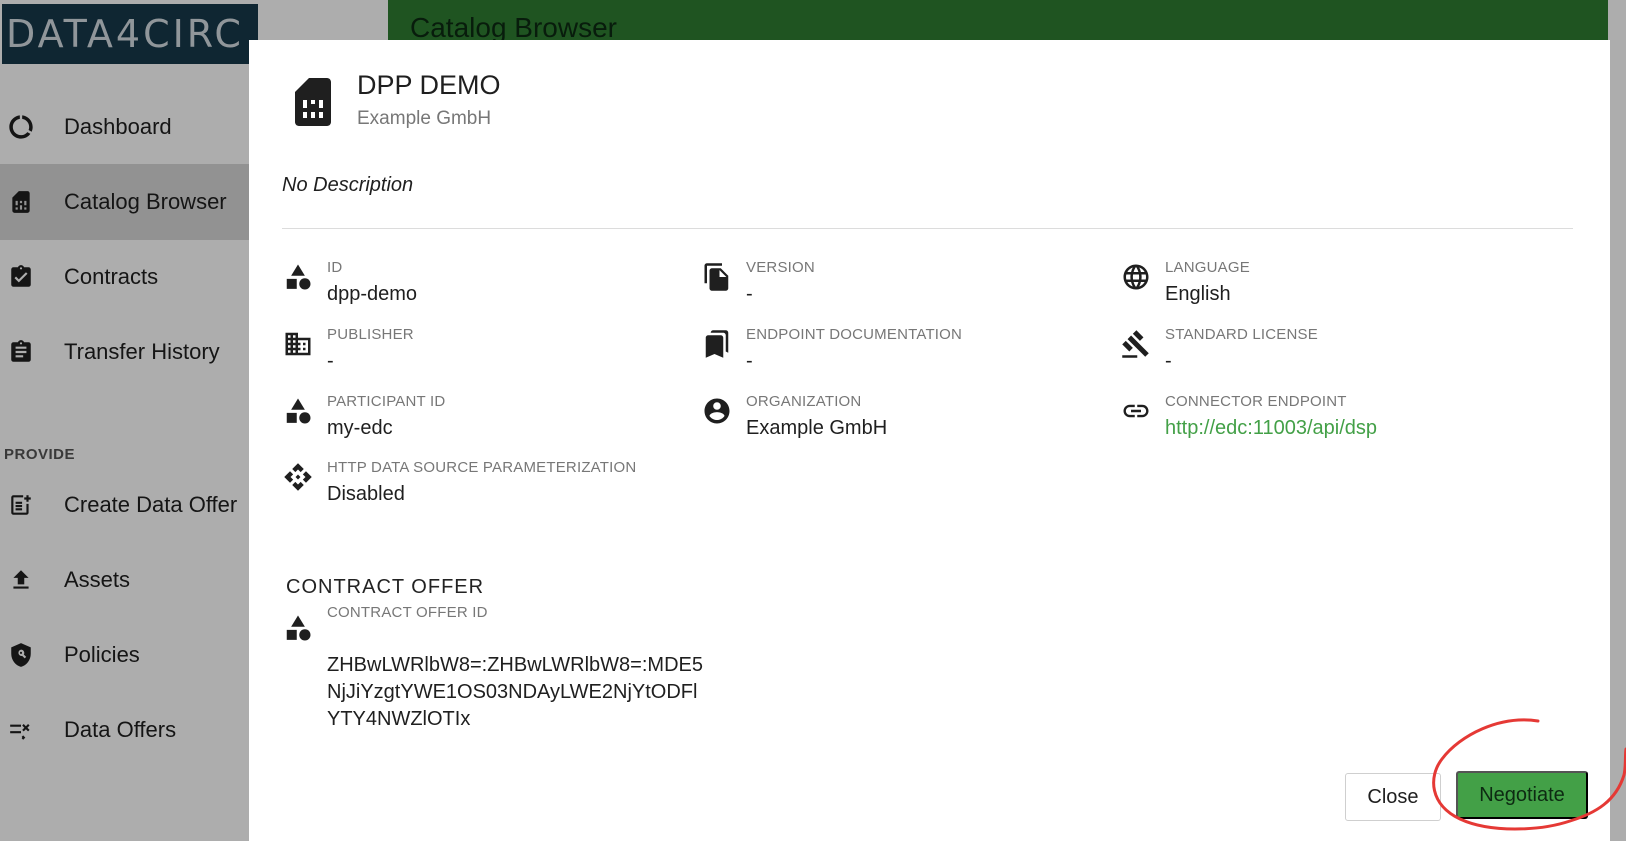 The image size is (1626, 841). What do you see at coordinates (1271, 428) in the screenshot?
I see `connector-endpoint-link: http://edc:11003/api/dsp` at bounding box center [1271, 428].